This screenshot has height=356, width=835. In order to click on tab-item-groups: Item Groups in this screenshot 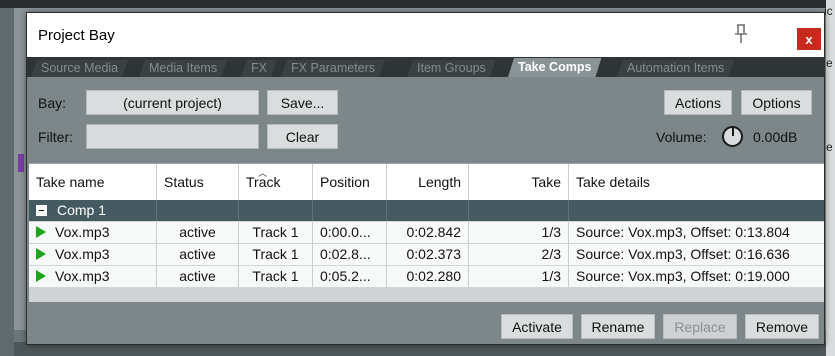, I will do `click(451, 68)`.